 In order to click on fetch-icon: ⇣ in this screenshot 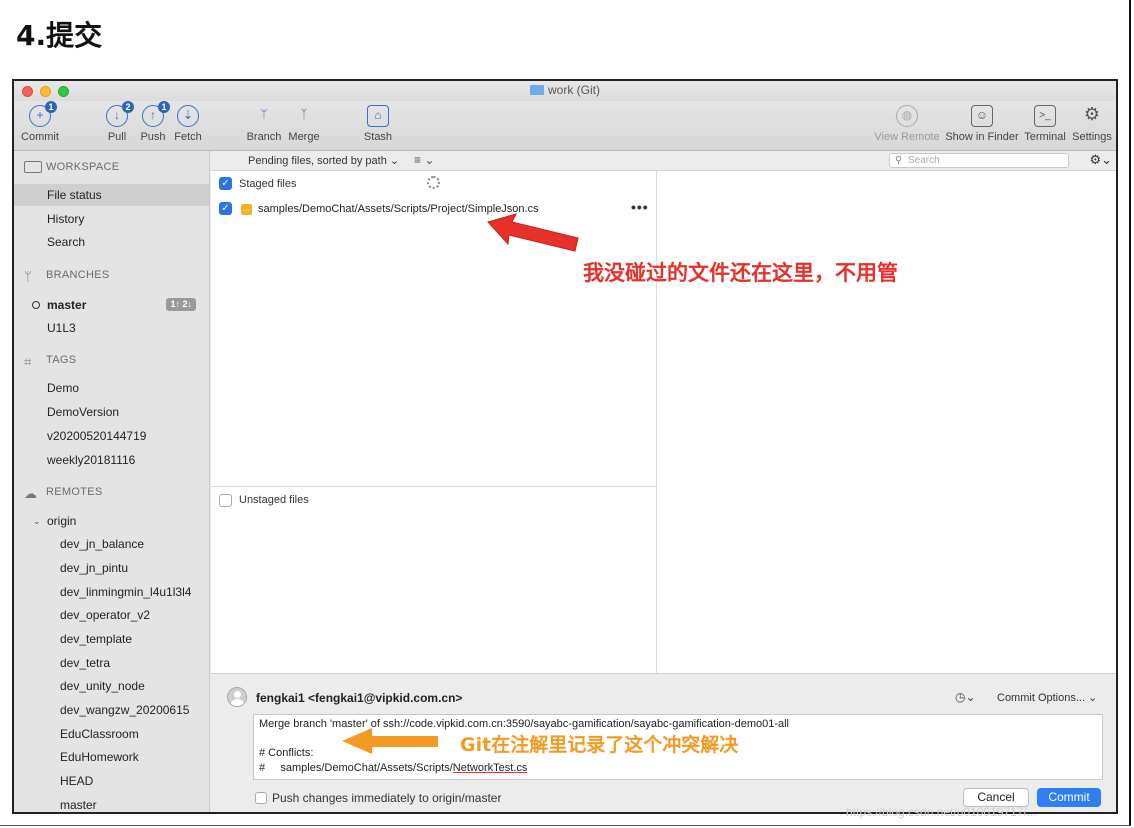, I will do `click(188, 116)`.